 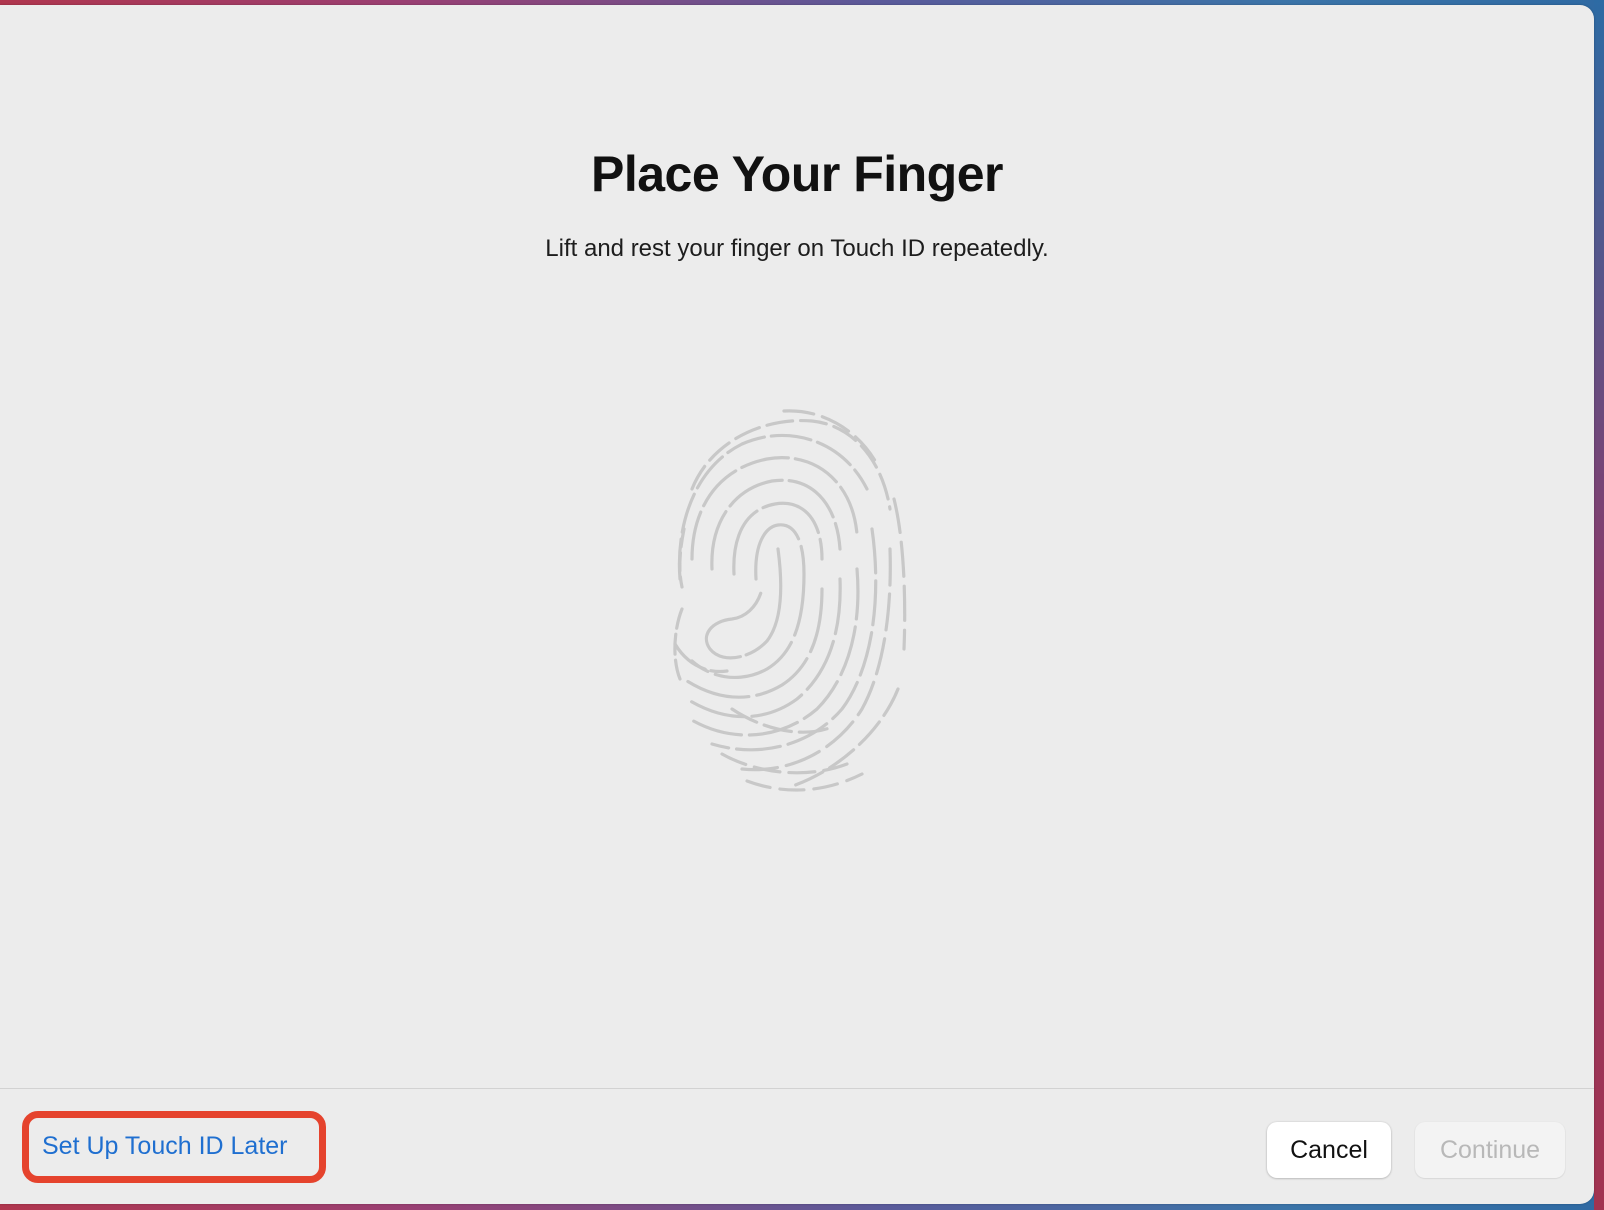 What do you see at coordinates (797, 174) in the screenshot?
I see `page-title: Place Your Finger` at bounding box center [797, 174].